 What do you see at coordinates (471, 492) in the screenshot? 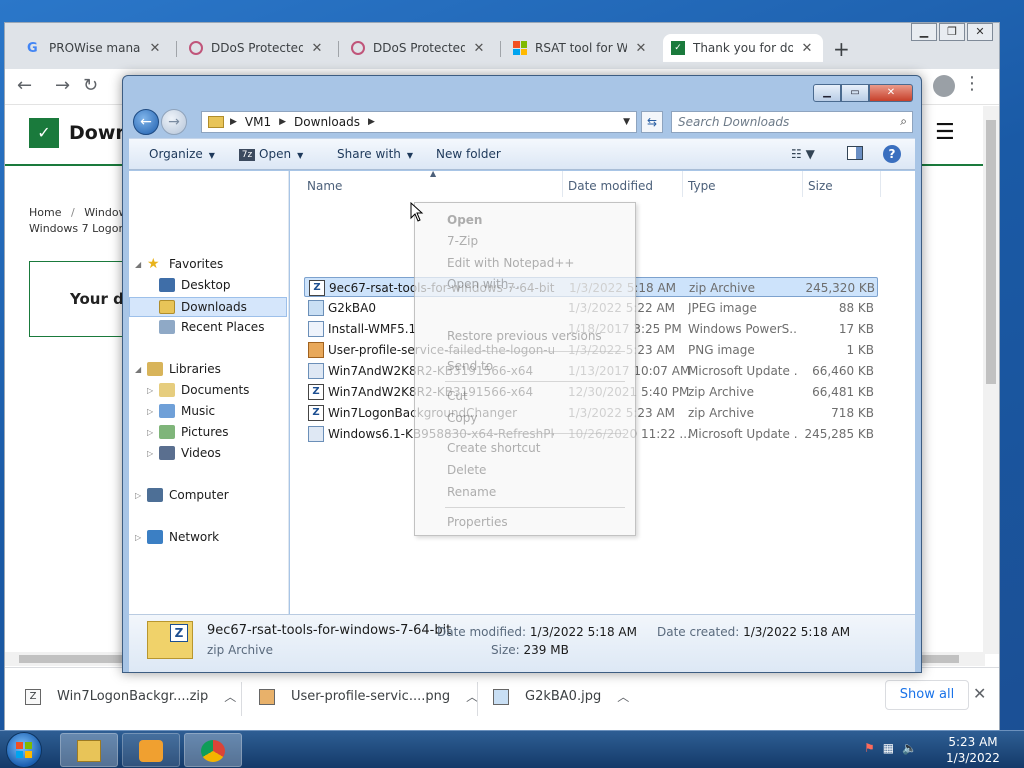
I see `menu-item-rename: Rename` at bounding box center [471, 492].